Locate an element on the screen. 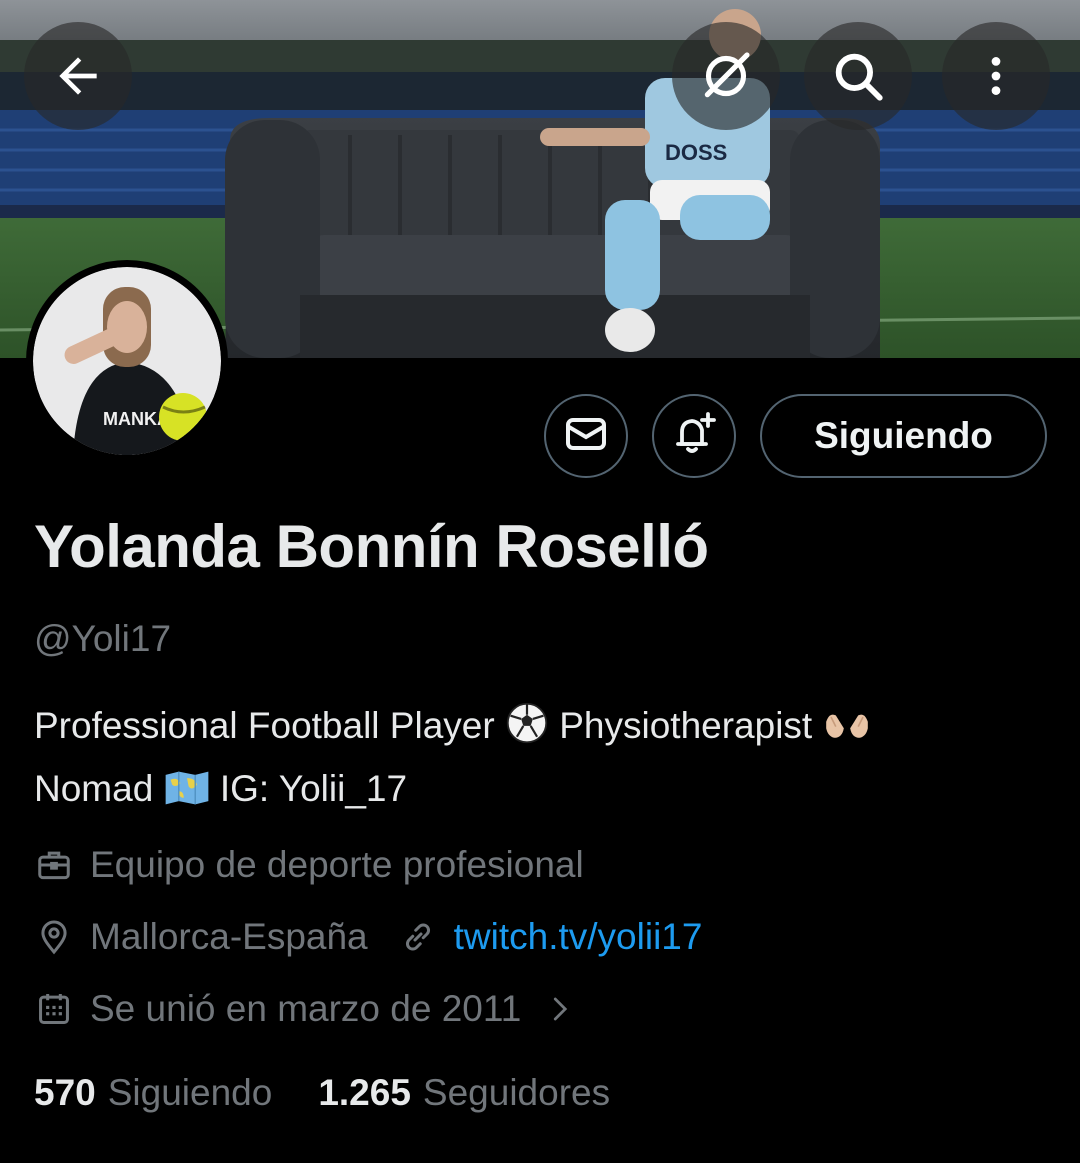  avatar: MANKA is located at coordinates (127, 361).